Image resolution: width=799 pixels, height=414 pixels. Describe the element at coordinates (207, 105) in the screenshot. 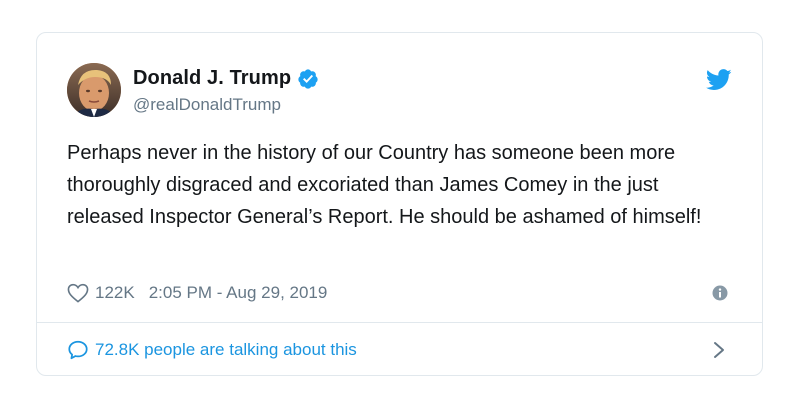

I see `author-handle: @realDonaldTrump` at that location.